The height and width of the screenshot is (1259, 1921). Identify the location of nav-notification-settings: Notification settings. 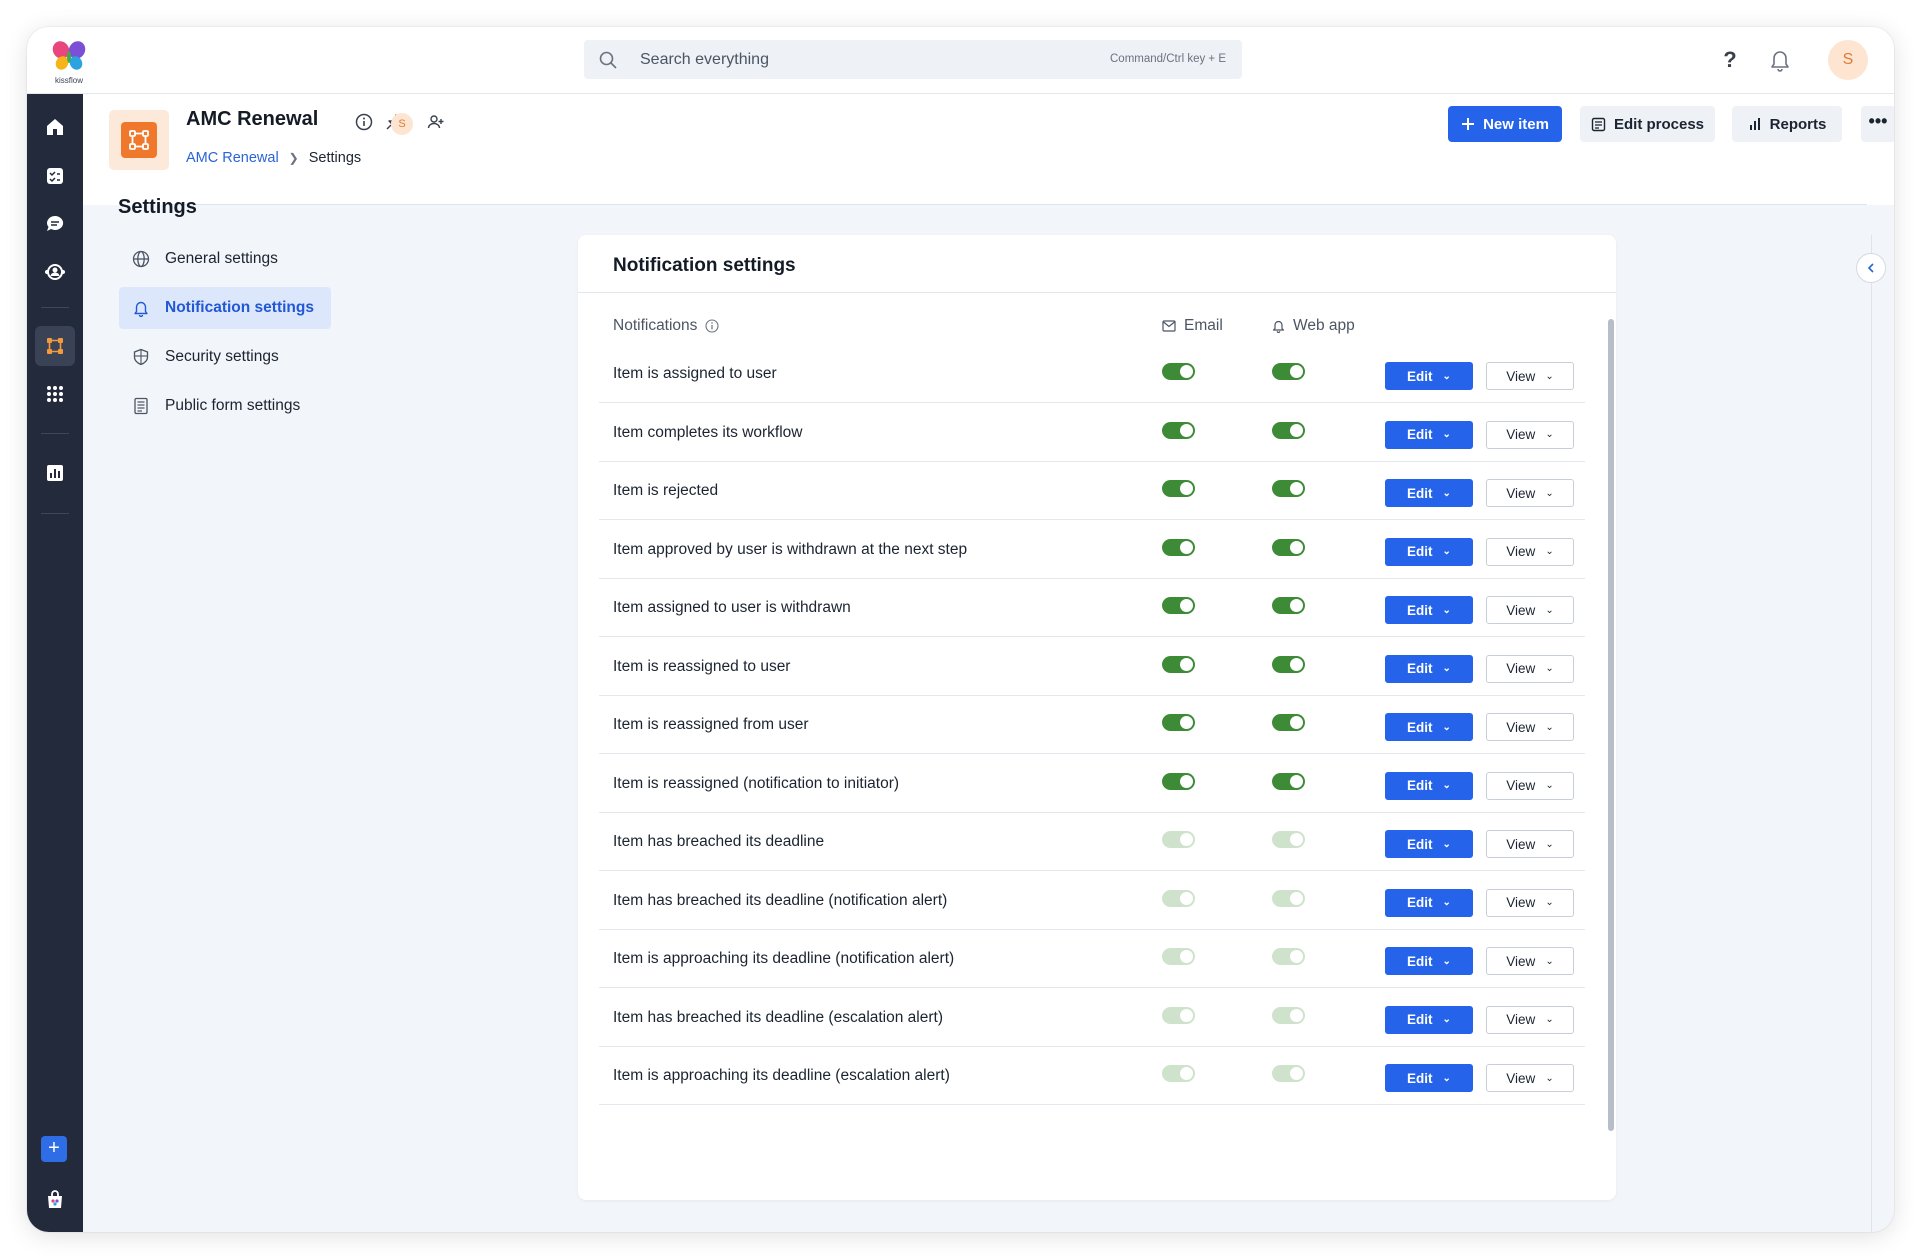
(225, 308).